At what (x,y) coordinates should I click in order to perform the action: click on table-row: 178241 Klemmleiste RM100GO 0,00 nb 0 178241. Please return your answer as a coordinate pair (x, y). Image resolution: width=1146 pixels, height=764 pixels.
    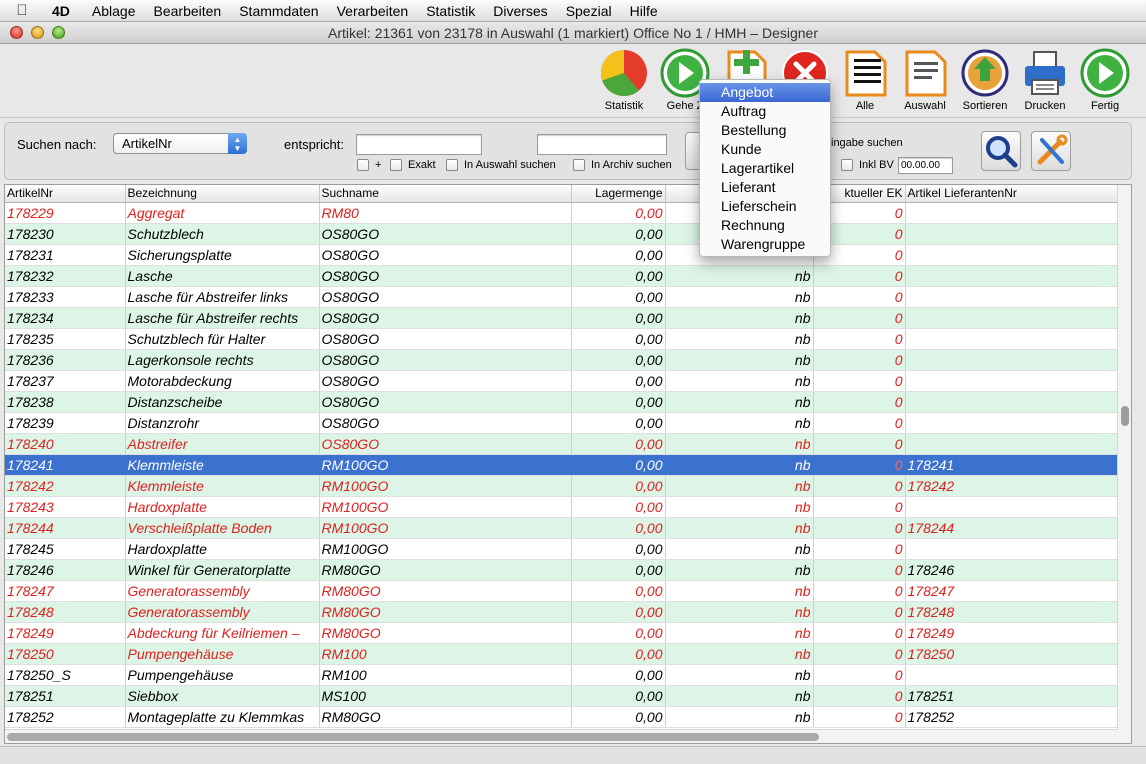
    Looking at the image, I should click on (562, 465).